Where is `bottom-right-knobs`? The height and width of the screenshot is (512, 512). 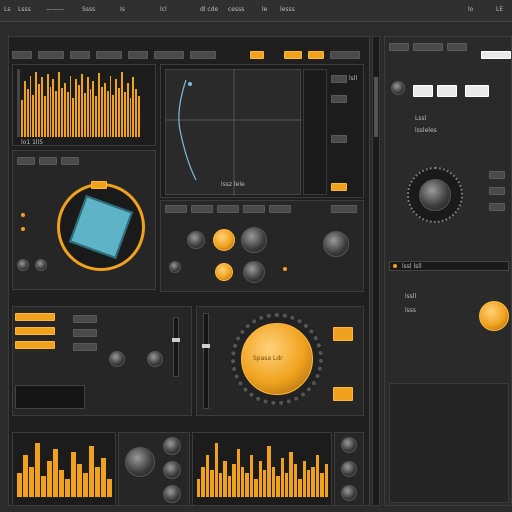 bottom-right-knobs is located at coordinates (349, 469).